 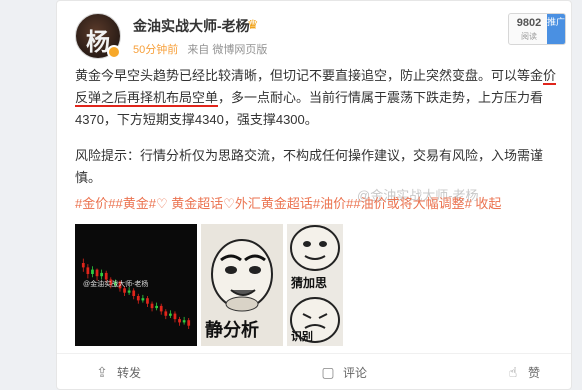 I want to click on like-label: 赞, so click(x=534, y=373).